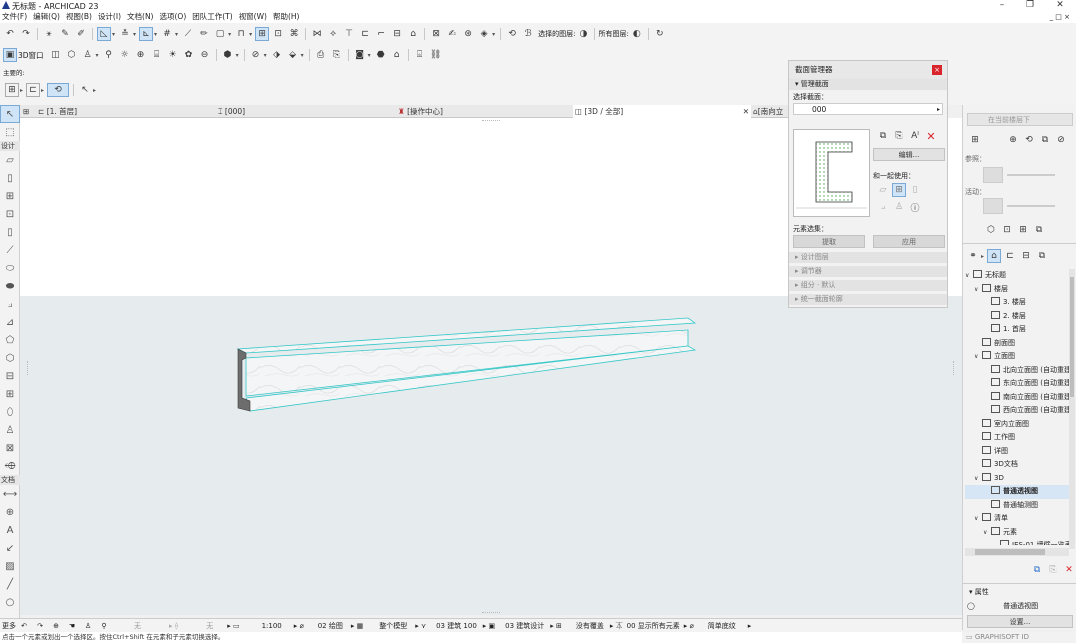  I want to click on status-scale: 1:100, so click(272, 626).